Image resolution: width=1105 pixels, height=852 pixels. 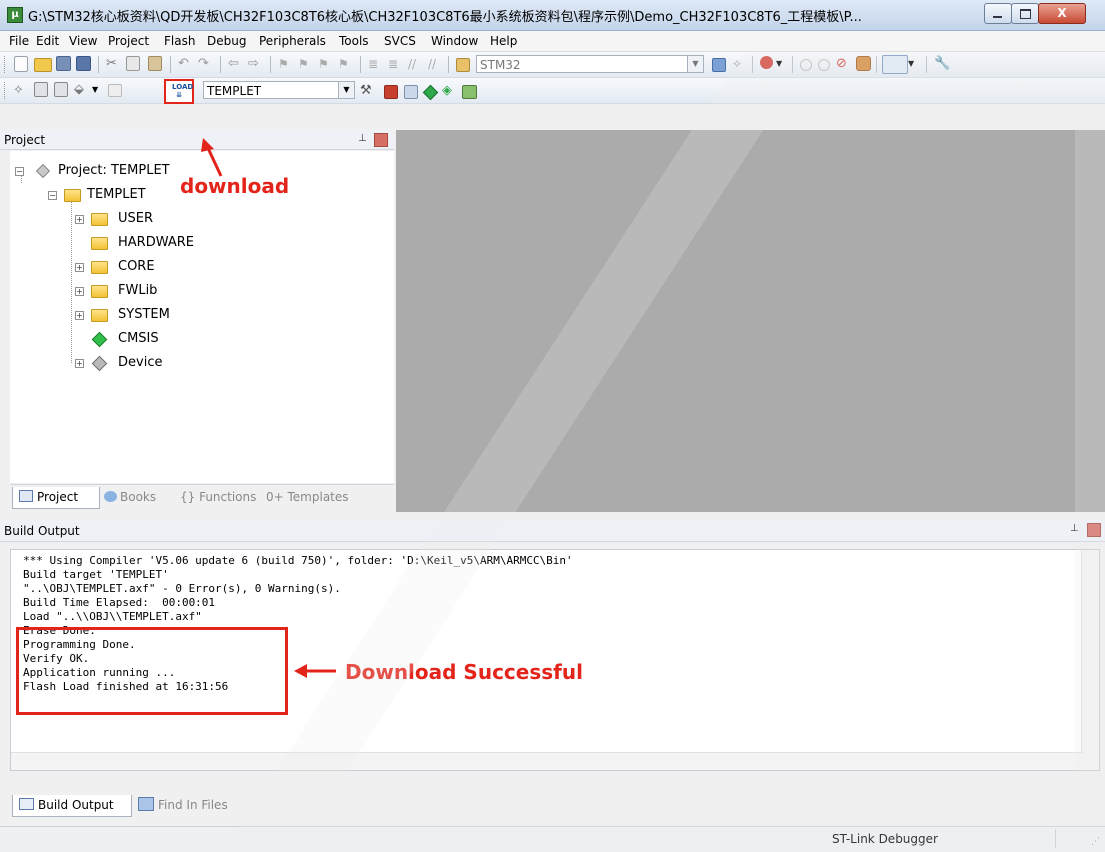 What do you see at coordinates (130, 497) in the screenshot?
I see `tab-books: Books` at bounding box center [130, 497].